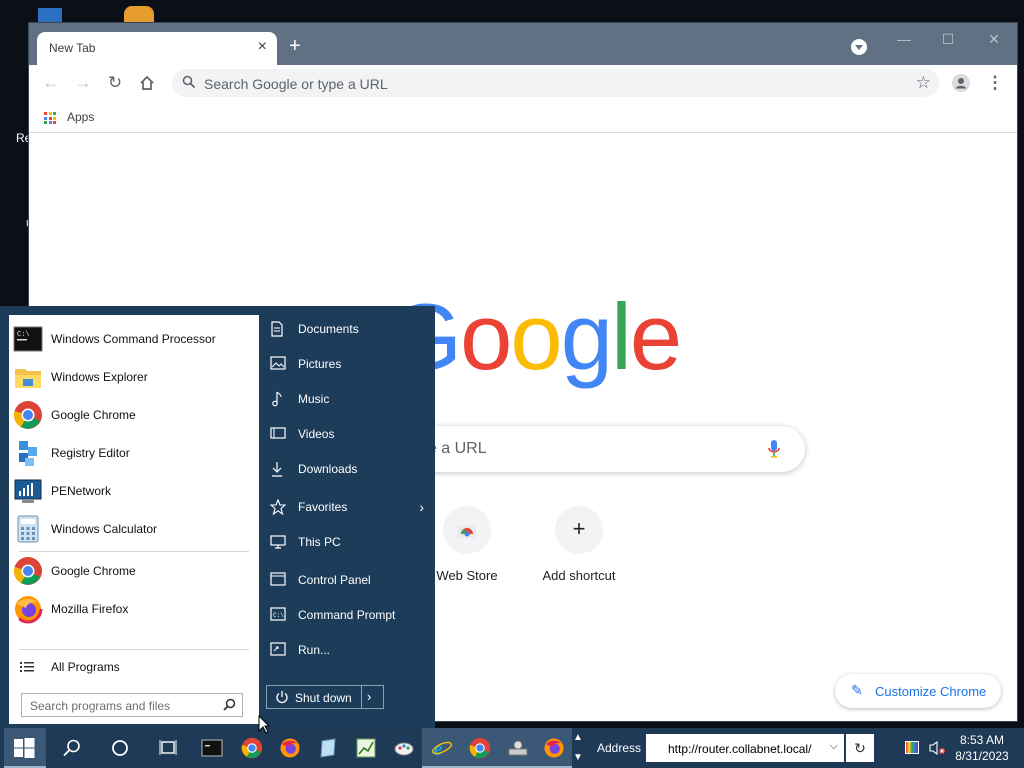 The image size is (1024, 768). I want to click on place-label: Favorites, so click(323, 507).